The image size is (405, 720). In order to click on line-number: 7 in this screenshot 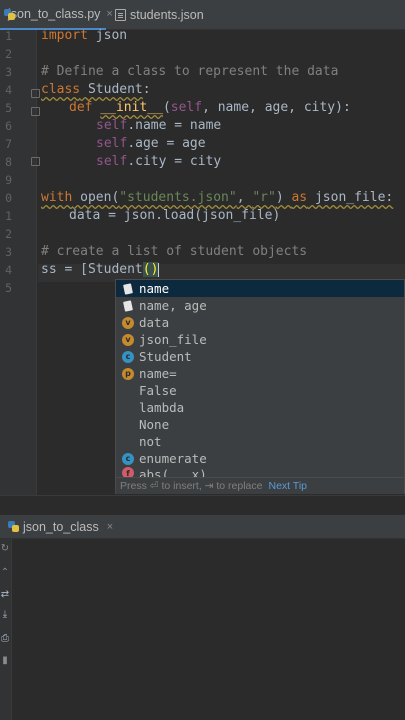, I will do `click(8, 144)`.